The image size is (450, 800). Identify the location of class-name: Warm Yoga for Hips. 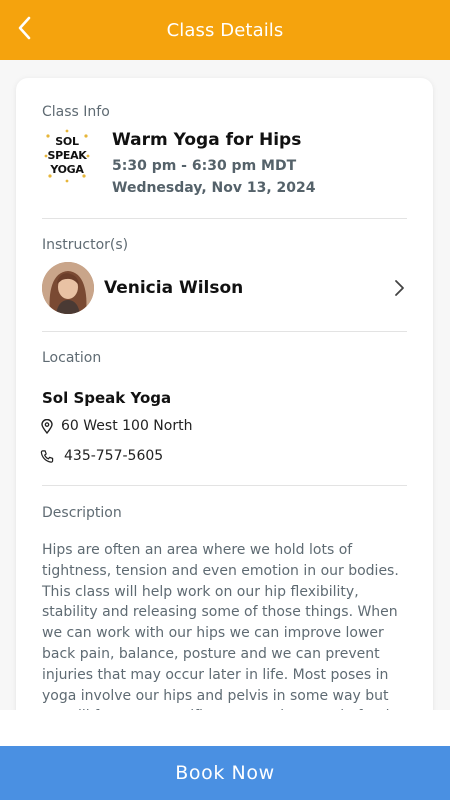
(207, 140).